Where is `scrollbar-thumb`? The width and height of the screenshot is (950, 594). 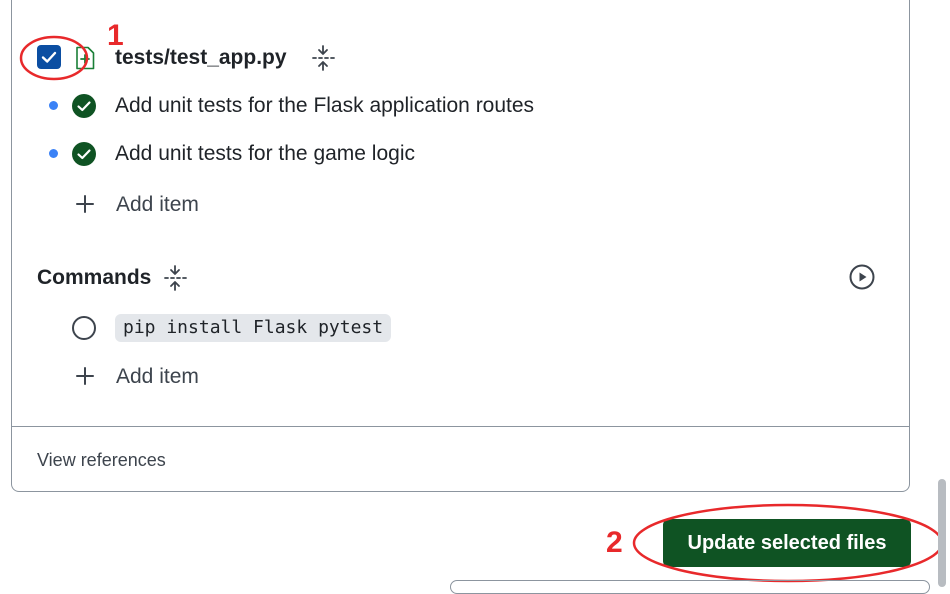
scrollbar-thumb is located at coordinates (942, 533).